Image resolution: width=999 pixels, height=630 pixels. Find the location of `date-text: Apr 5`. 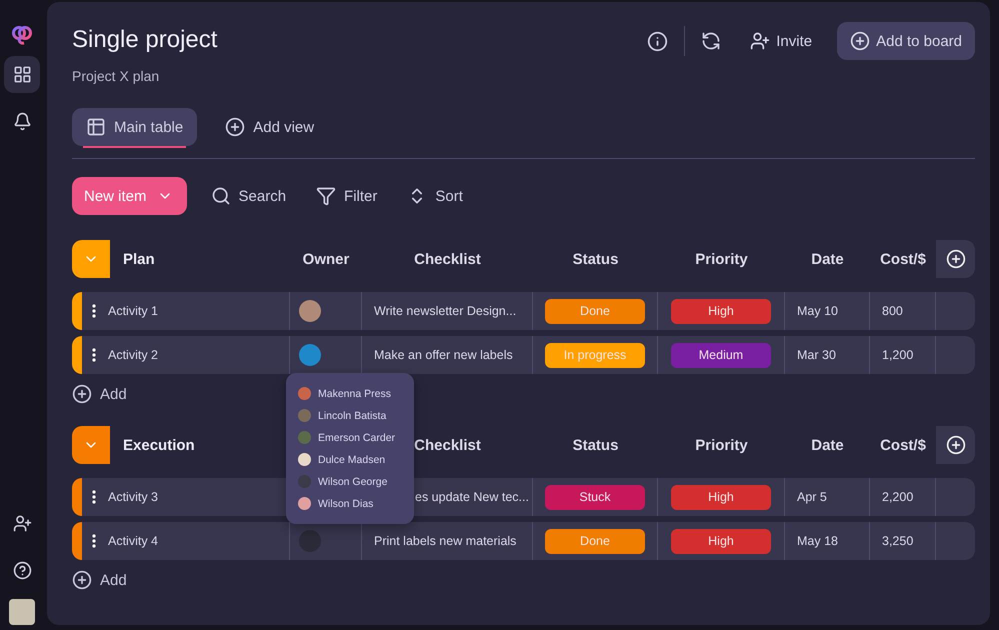

date-text: Apr 5 is located at coordinates (812, 497).